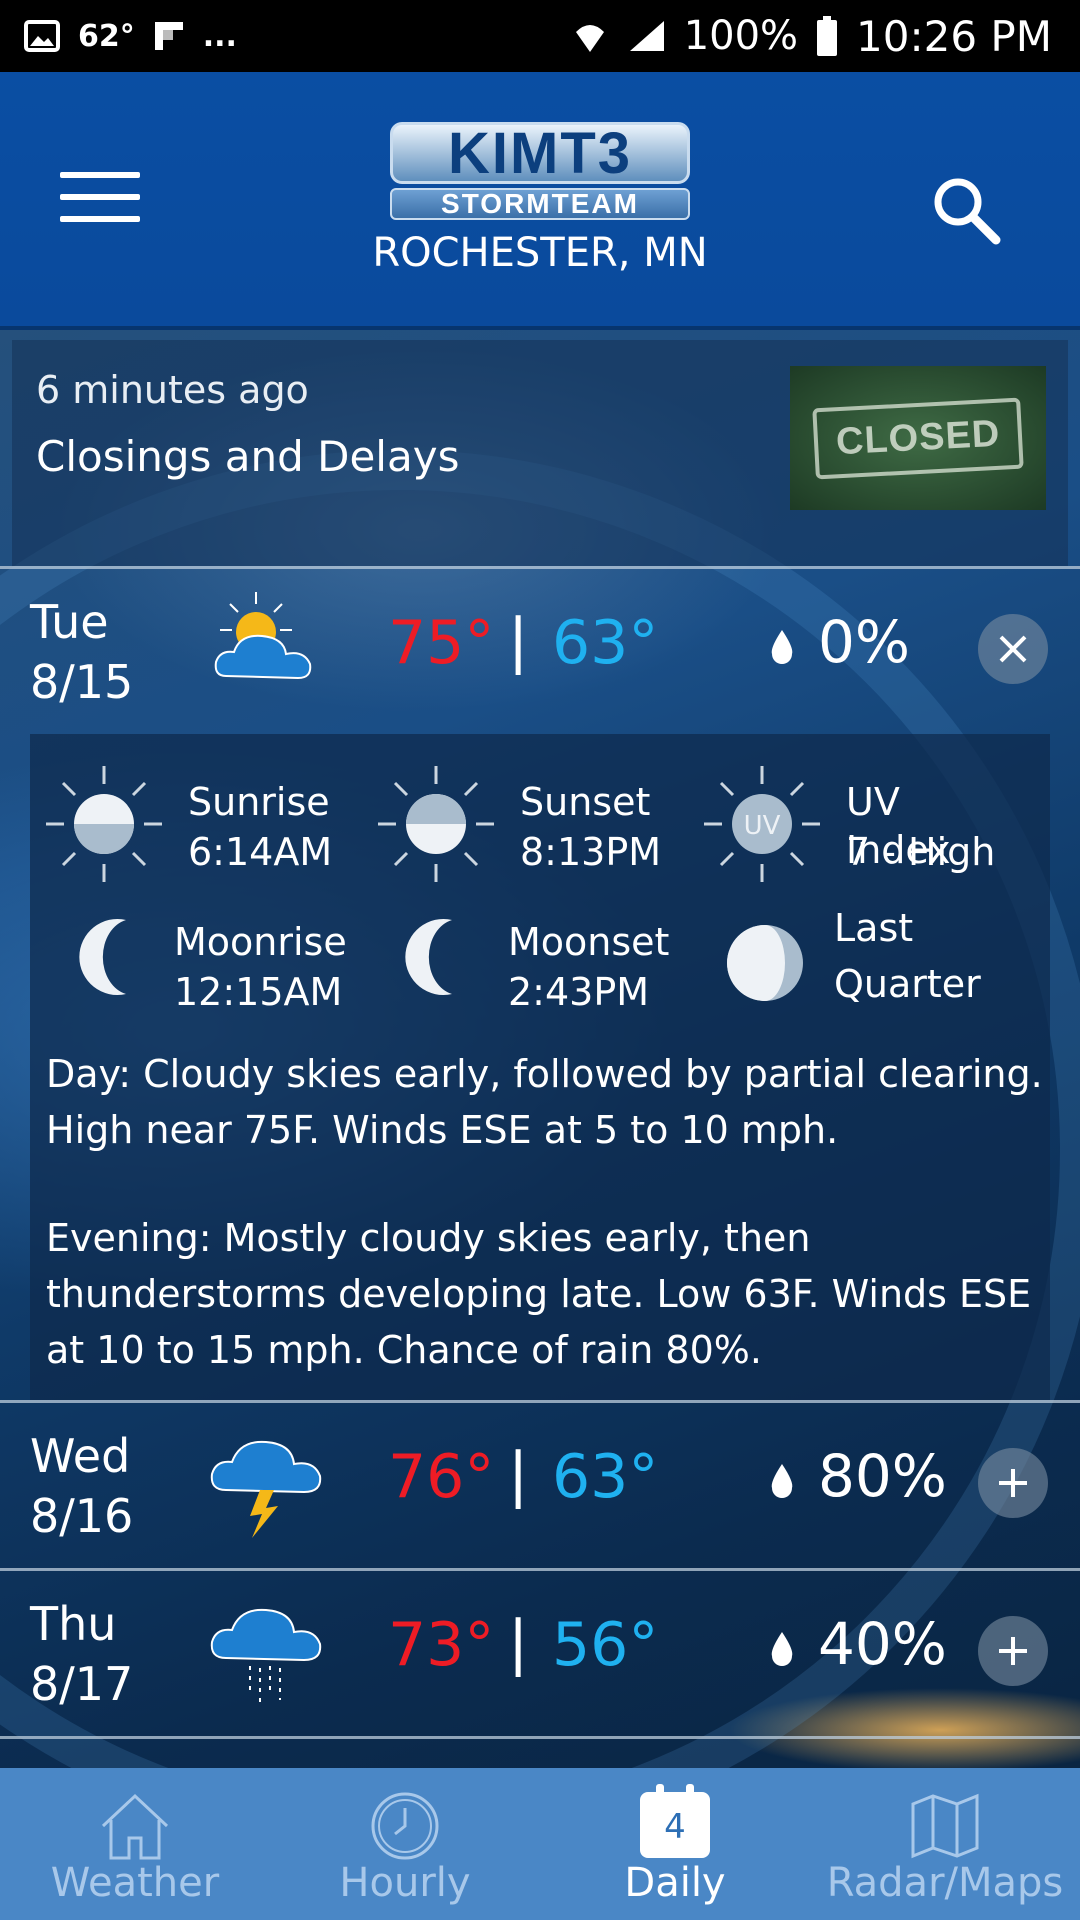 Image resolution: width=1080 pixels, height=1920 pixels. Describe the element at coordinates (102, 957) in the screenshot. I see `moonrise-icon` at that location.